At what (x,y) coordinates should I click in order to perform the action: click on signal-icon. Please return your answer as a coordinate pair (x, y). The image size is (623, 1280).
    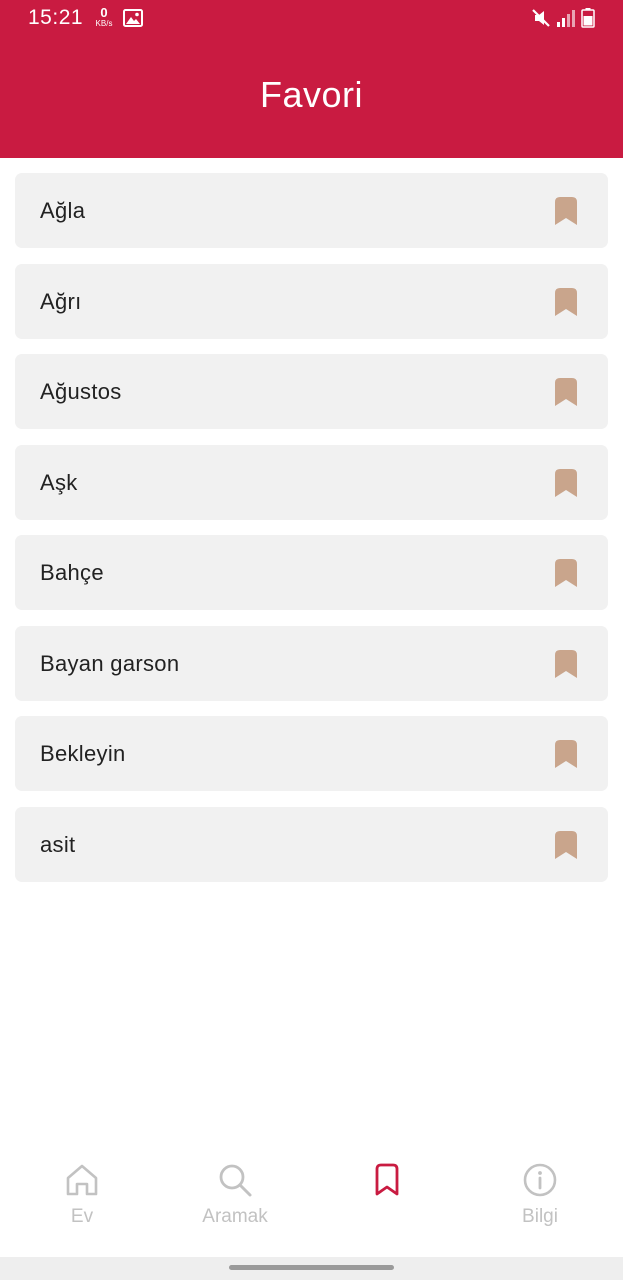
    Looking at the image, I should click on (566, 18).